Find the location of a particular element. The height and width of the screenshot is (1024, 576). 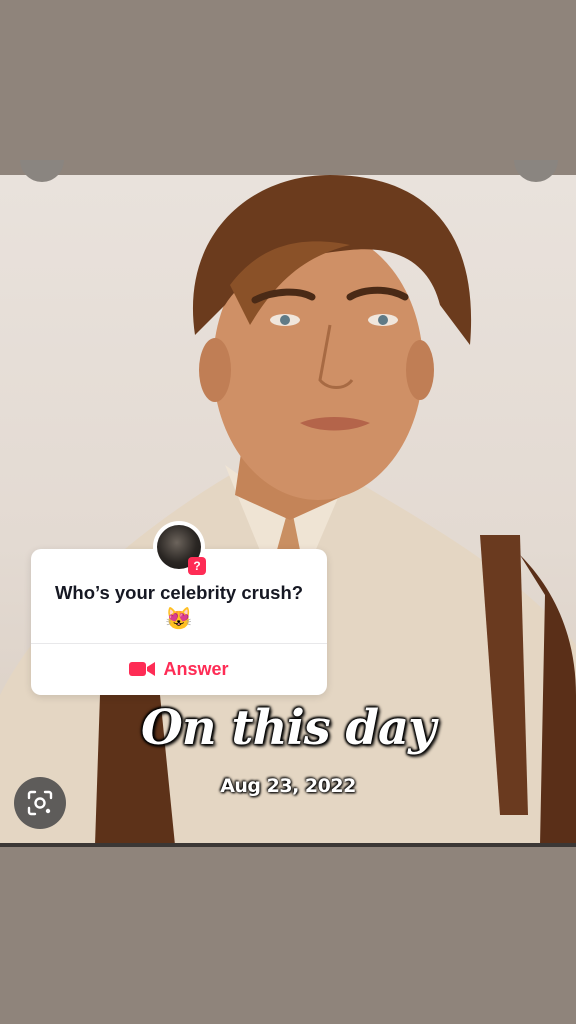

question-badge: ? is located at coordinates (197, 566).